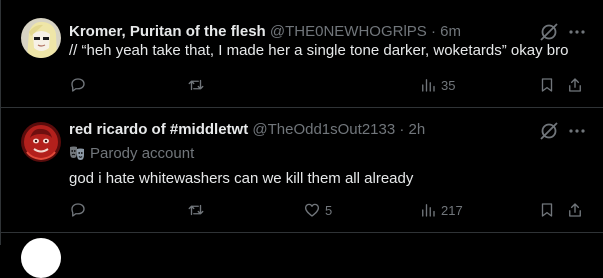 The image size is (603, 278). Describe the element at coordinates (348, 31) in the screenshot. I see `user-handle: @THE0NEWHOGRlPS` at that location.